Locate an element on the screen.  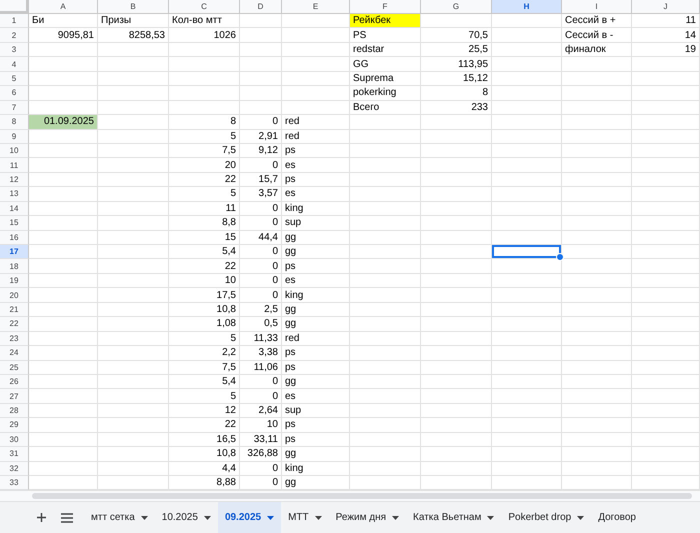
sheet-tab: МТТ is located at coordinates (305, 517).